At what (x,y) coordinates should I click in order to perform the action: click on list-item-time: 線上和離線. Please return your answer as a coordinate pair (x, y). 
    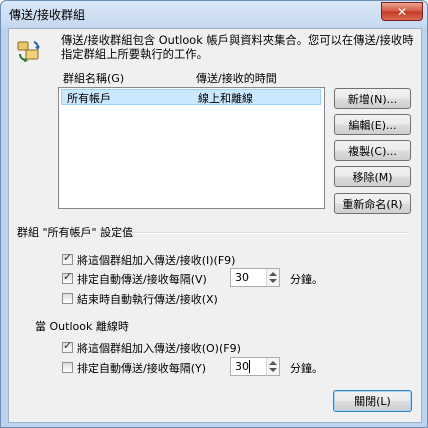
    Looking at the image, I should click on (225, 98).